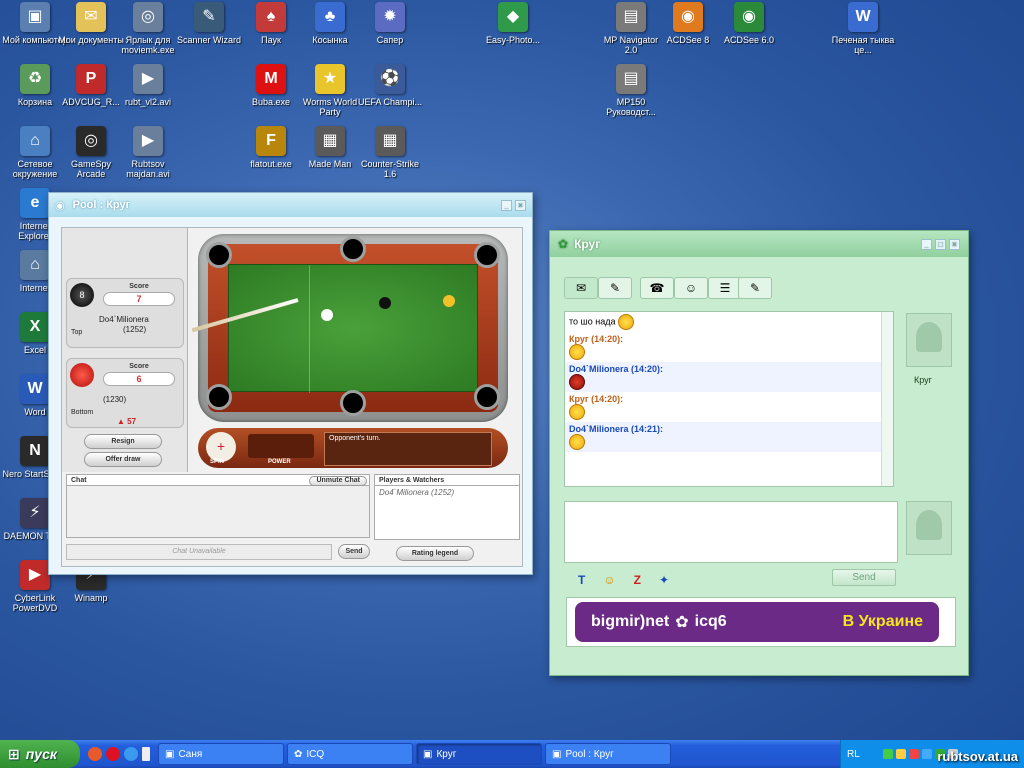 This screenshot has width=1024, height=768. I want to click on chat-send-button: Send, so click(354, 551).